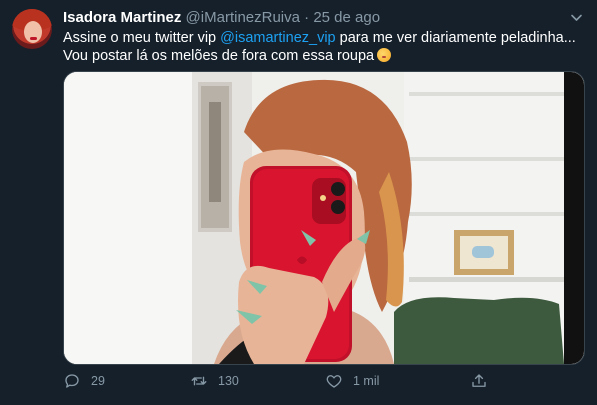  Describe the element at coordinates (142, 38) in the screenshot. I see `tweet-text-part: Assine o meu twitter vip` at that location.